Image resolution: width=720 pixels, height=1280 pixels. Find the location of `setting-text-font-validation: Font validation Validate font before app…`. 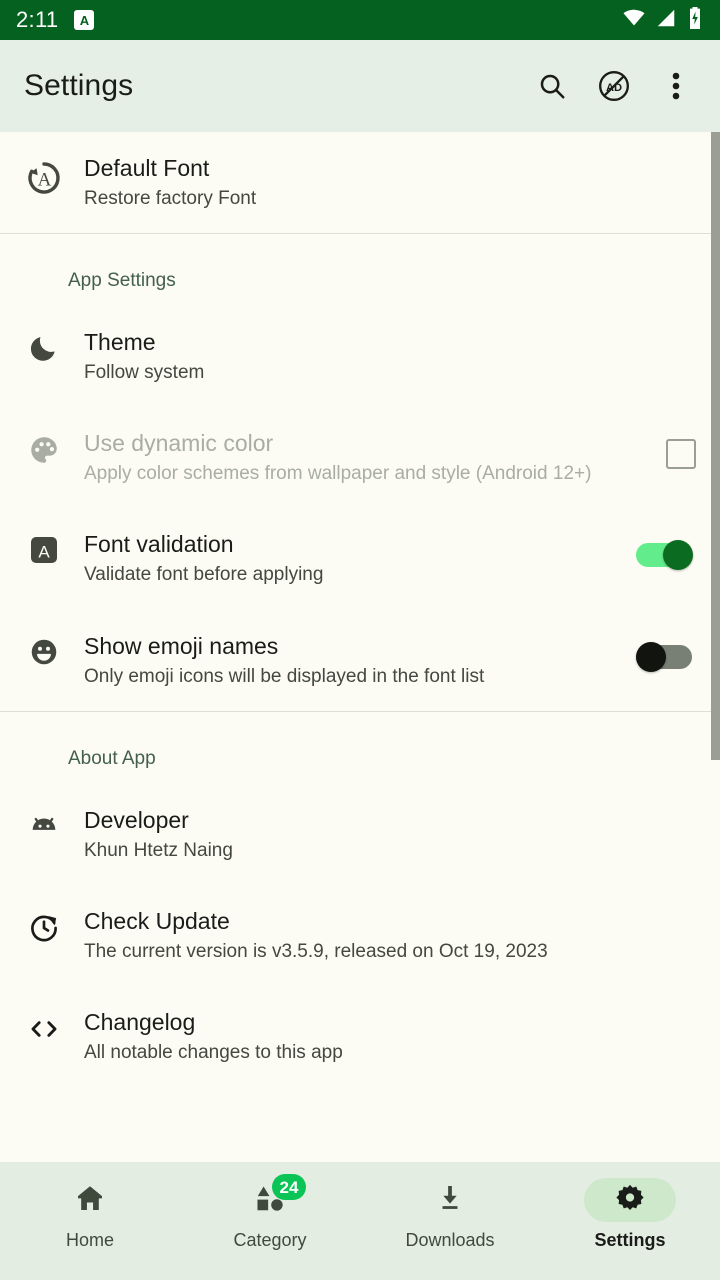

setting-text-font-validation: Font validation Validate font before app… is located at coordinates (354, 558).